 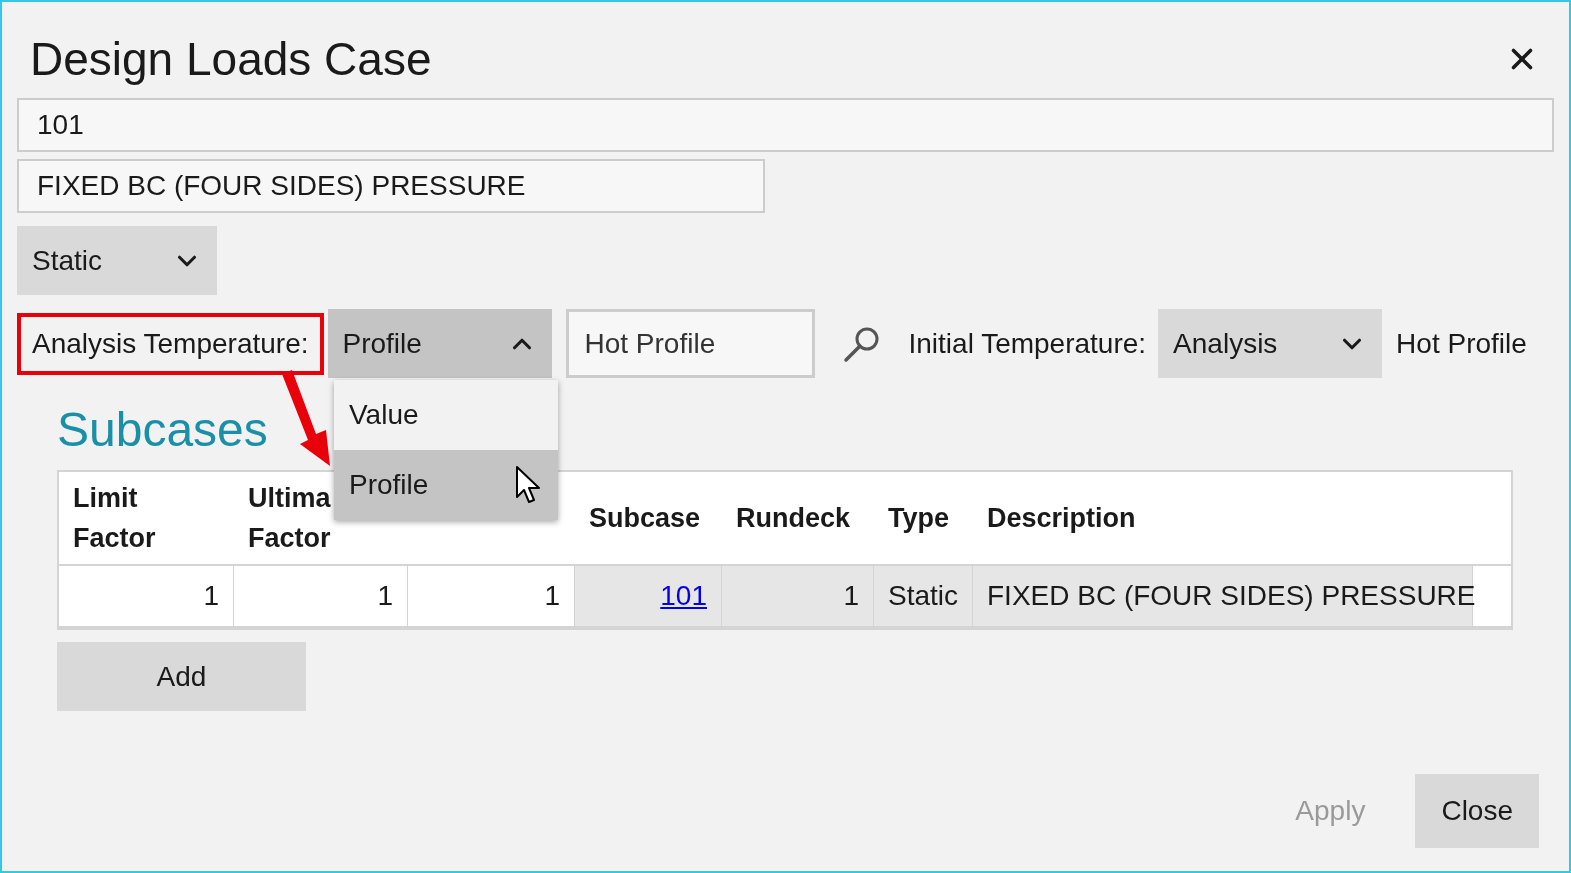 What do you see at coordinates (289, 518) in the screenshot?
I see `column-header: Ultima Factor` at bounding box center [289, 518].